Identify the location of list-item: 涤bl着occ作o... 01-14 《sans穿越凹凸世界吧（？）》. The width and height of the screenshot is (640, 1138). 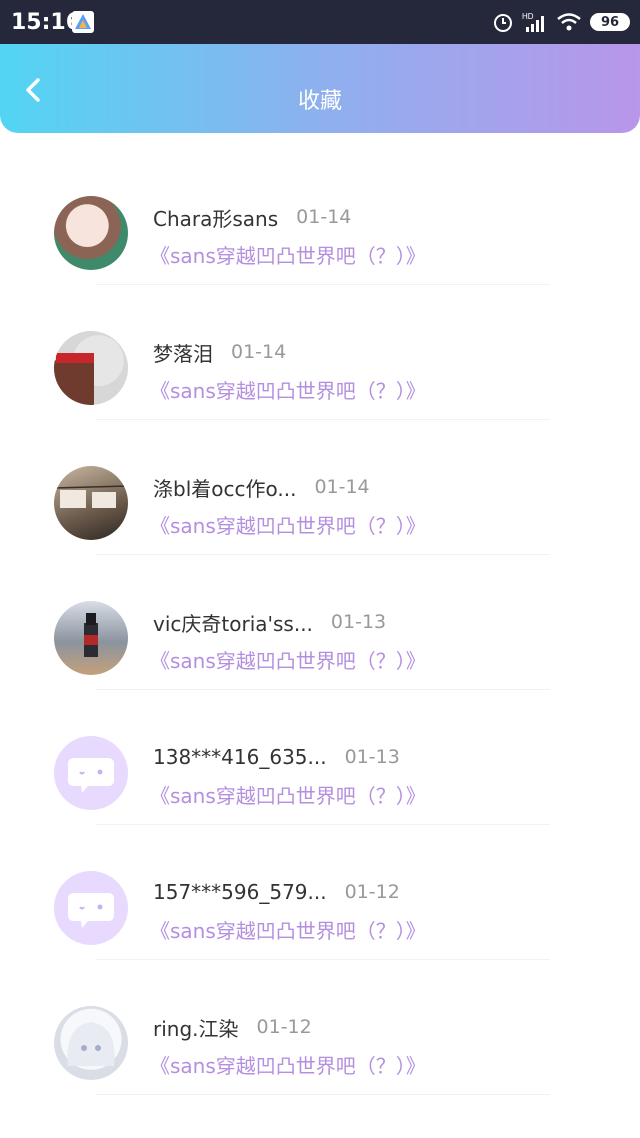
(320, 487).